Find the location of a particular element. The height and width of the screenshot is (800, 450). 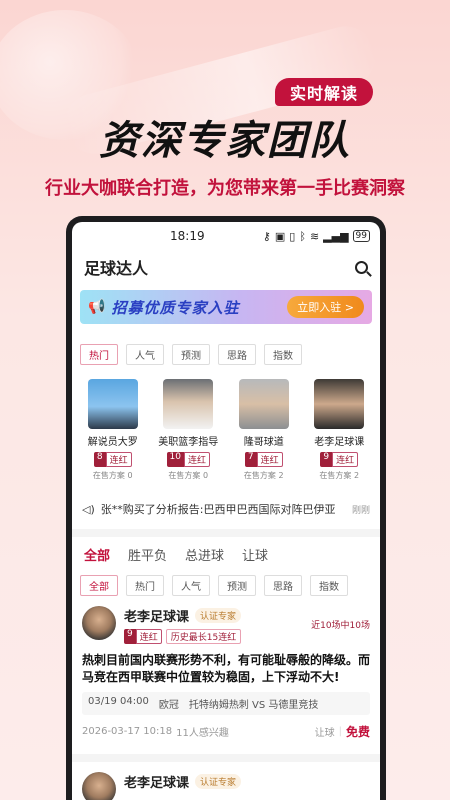

app-bar: 足球达人 is located at coordinates (226, 267).